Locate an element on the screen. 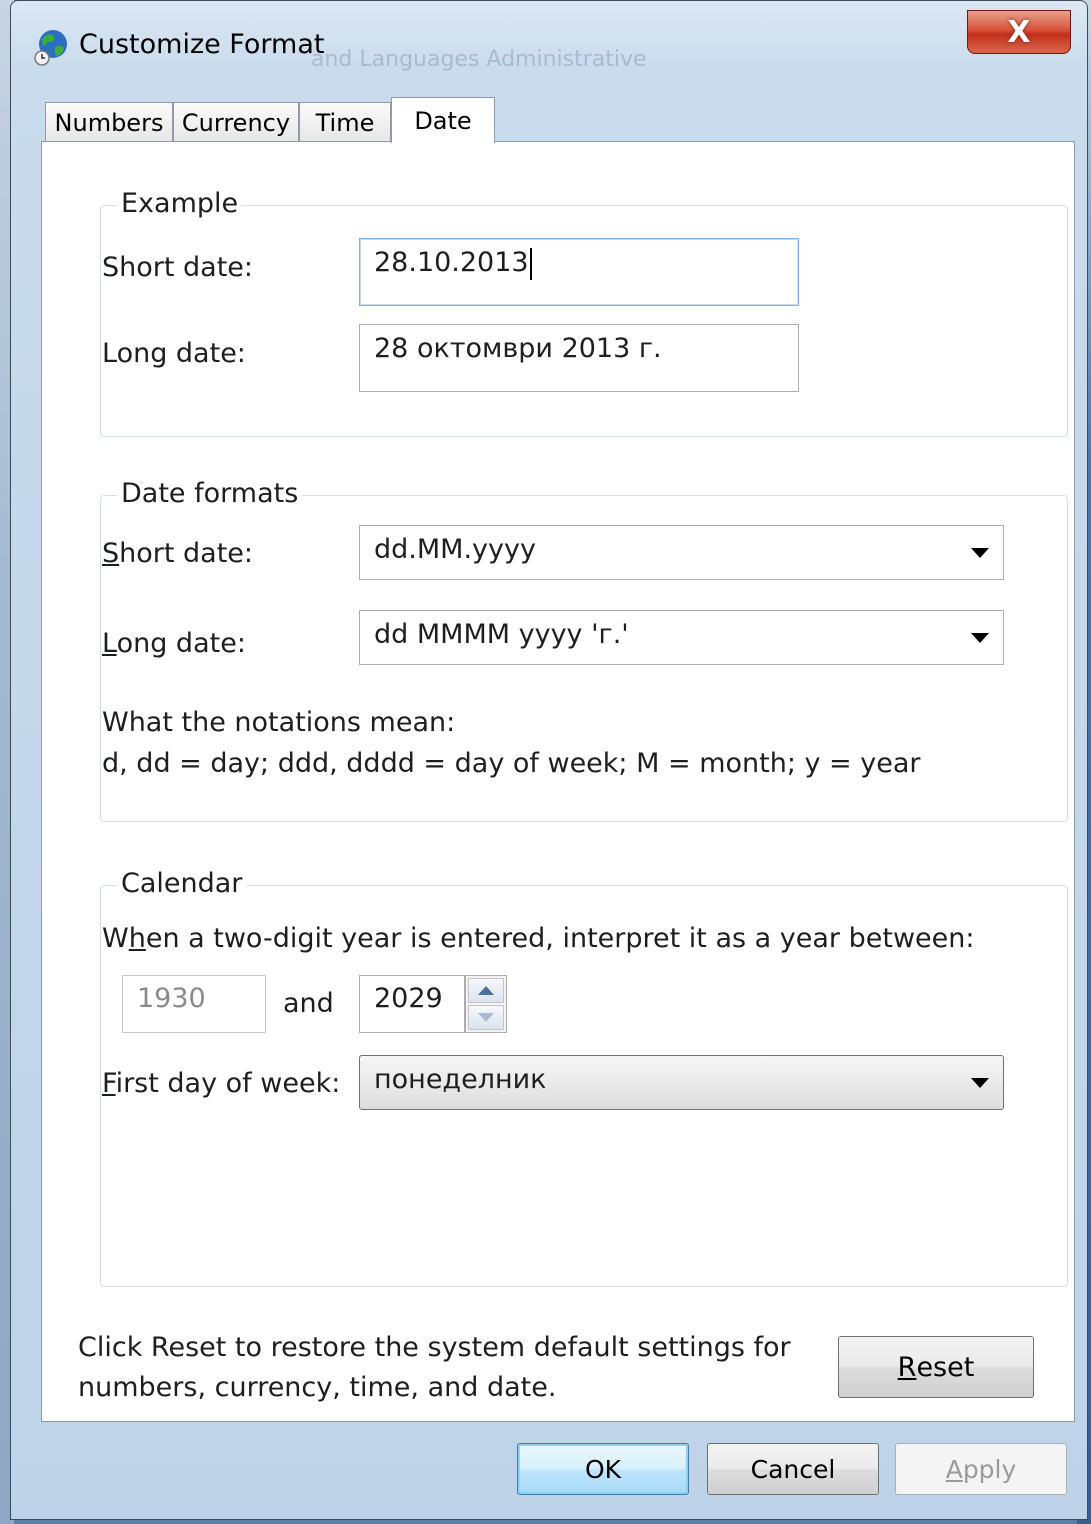 The image size is (1091, 1524). short-date-format-label: Short date: is located at coordinates (177, 553).